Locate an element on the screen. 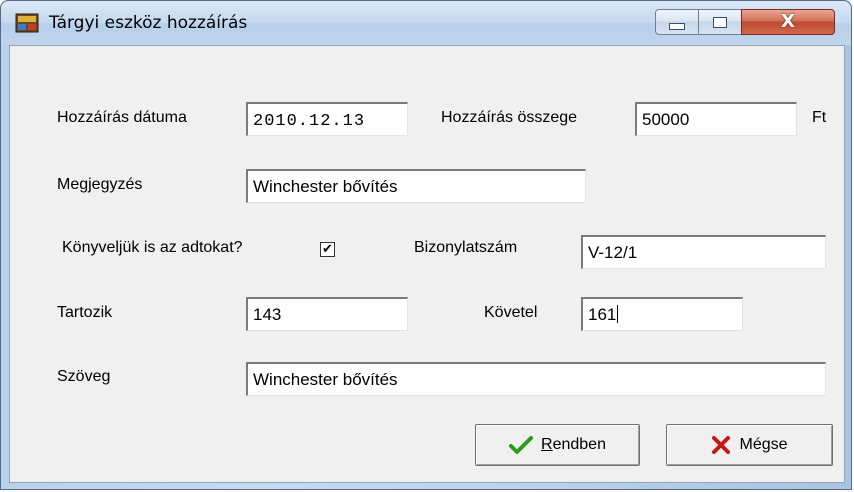 The width and height of the screenshot is (854, 492). date-field: 2010.12.13 is located at coordinates (327, 119).